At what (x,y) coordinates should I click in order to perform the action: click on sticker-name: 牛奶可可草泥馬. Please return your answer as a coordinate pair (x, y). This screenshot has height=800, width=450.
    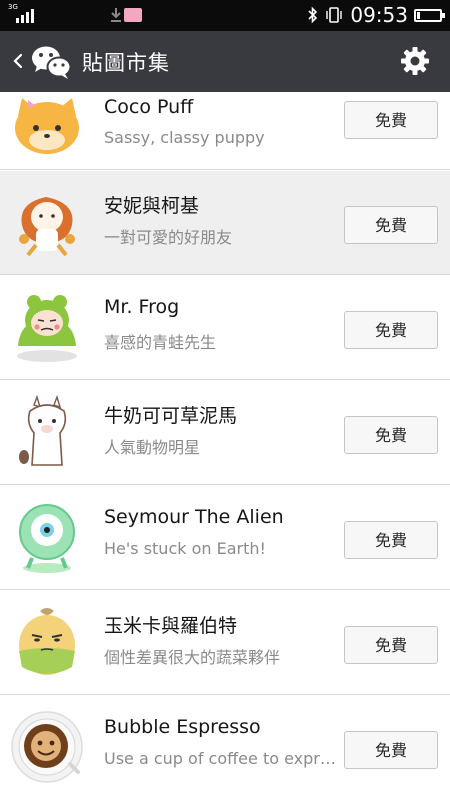
    Looking at the image, I should click on (171, 416).